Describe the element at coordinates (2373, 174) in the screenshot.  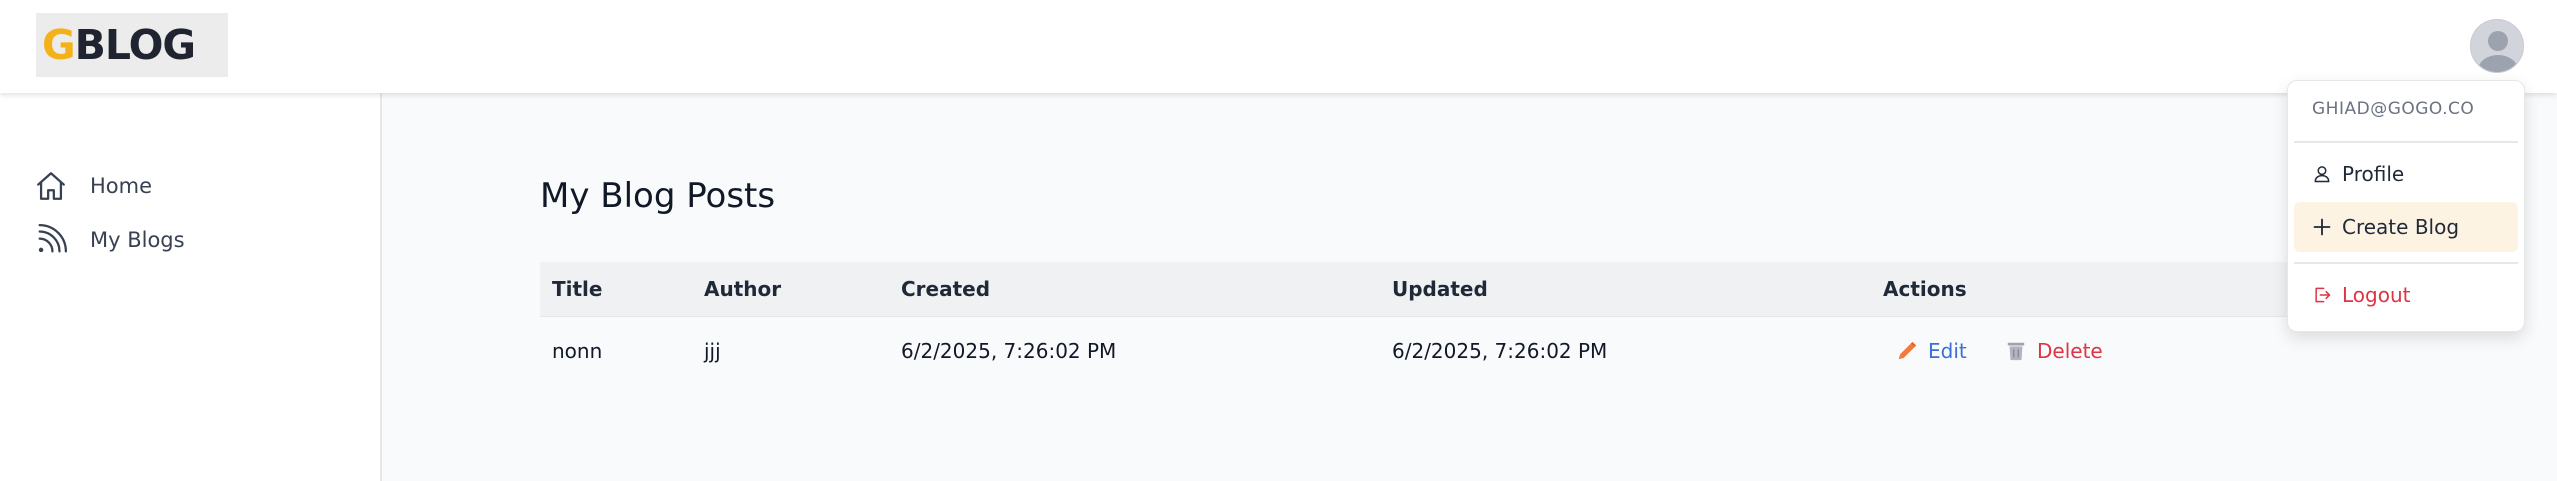
I see `menu-item-label: Profile` at that location.